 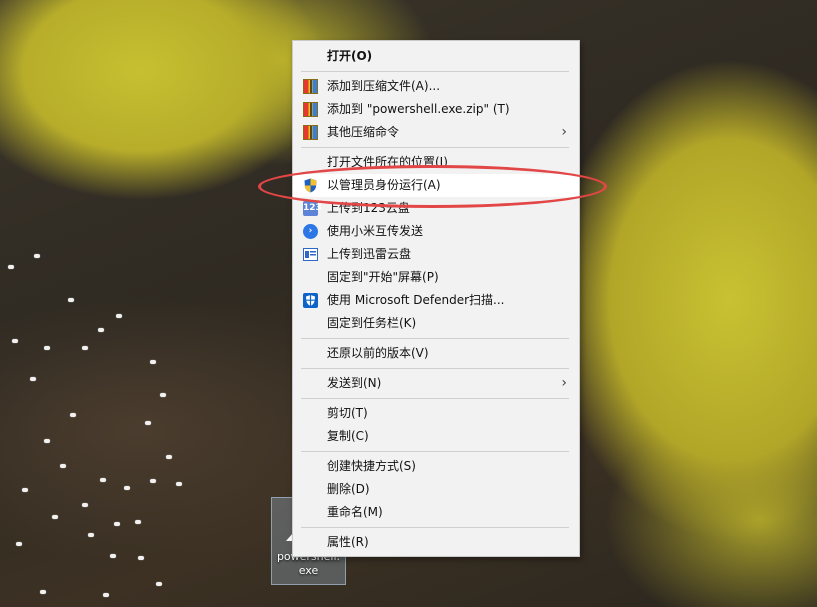 I want to click on menu-item-open: 打开(O), so click(x=436, y=56).